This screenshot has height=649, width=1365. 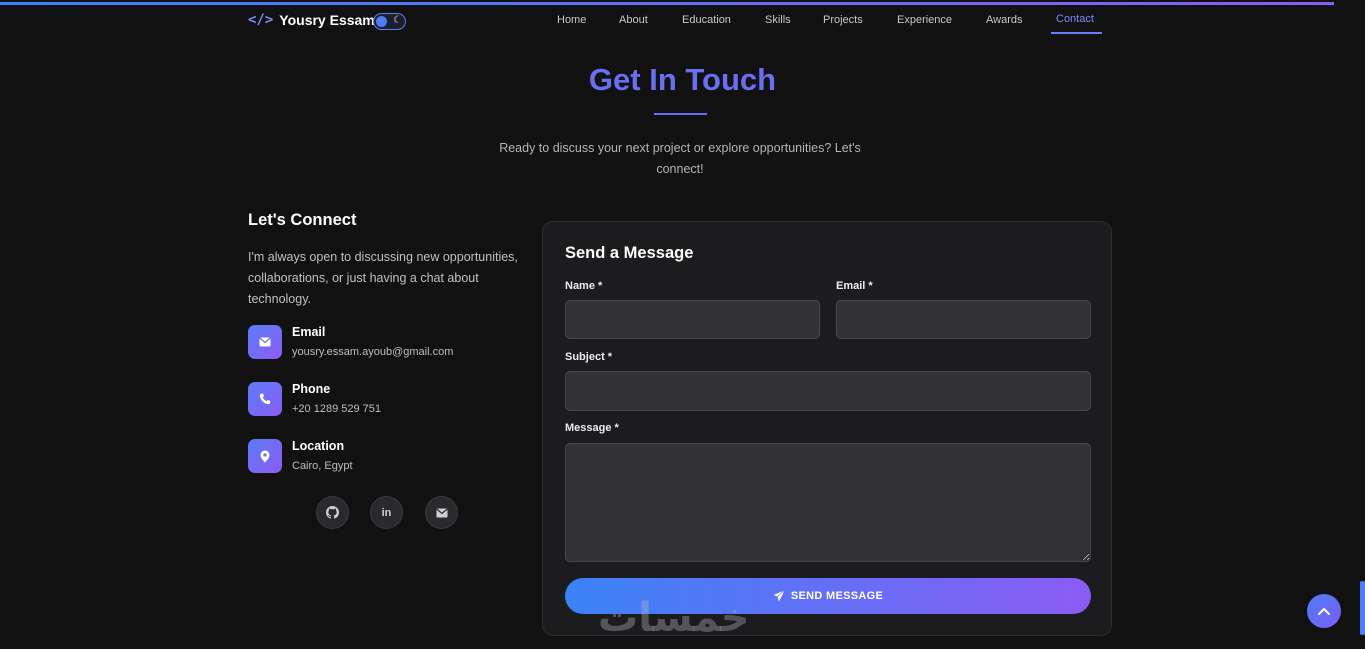 I want to click on github-icon, so click(x=332, y=512).